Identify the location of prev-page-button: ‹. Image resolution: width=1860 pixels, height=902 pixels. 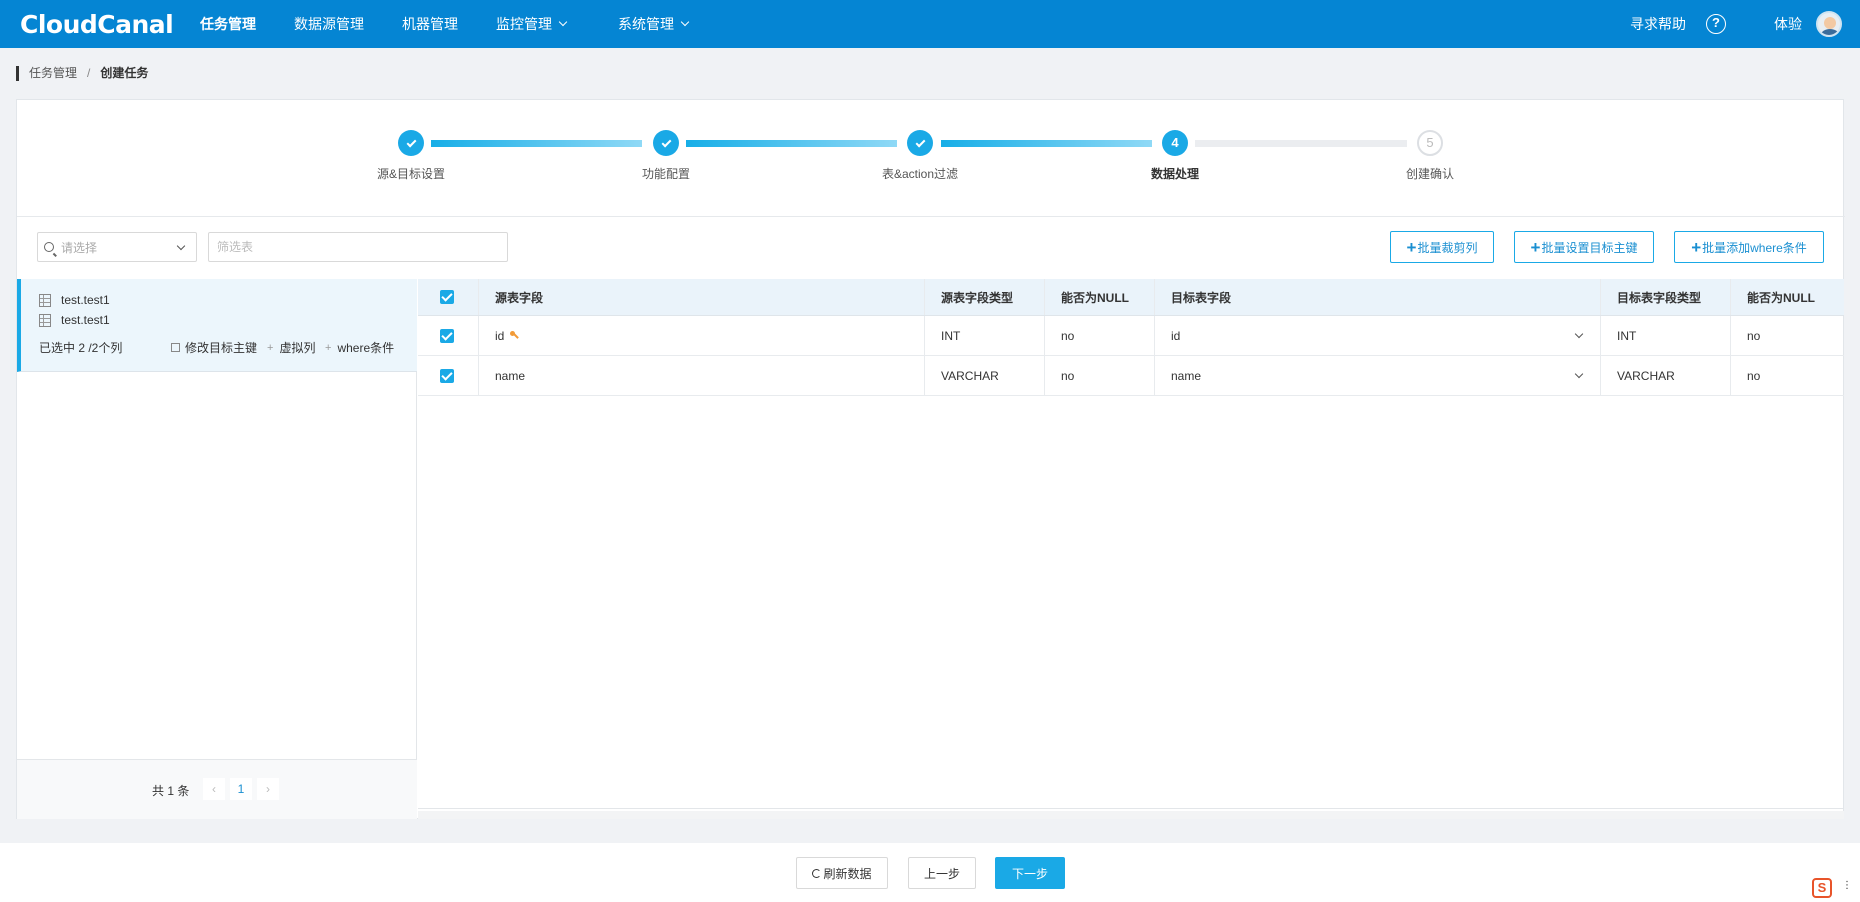
(214, 789).